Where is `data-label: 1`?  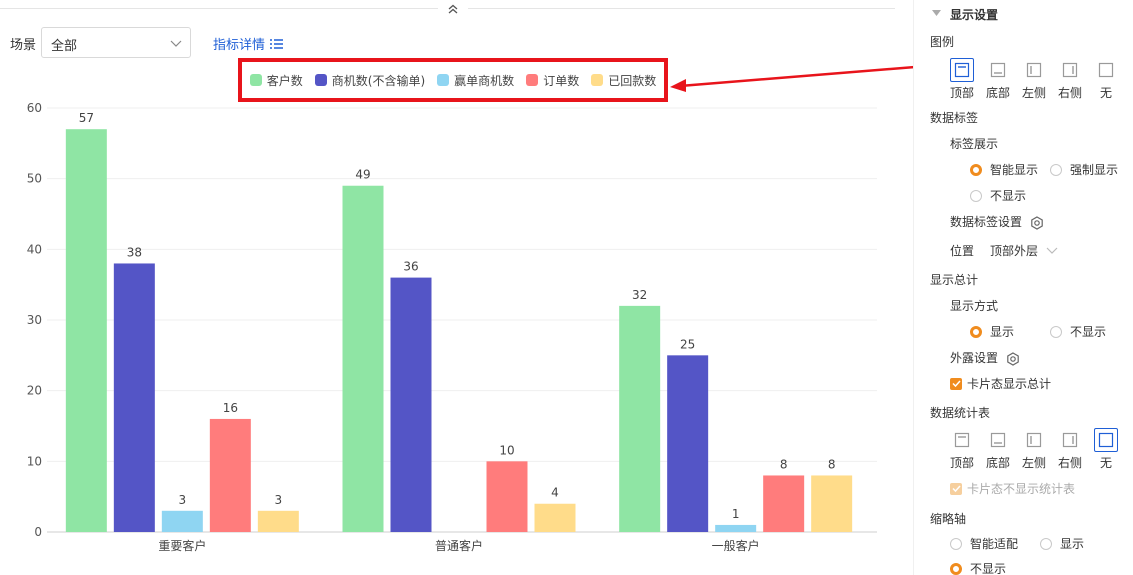 data-label: 1 is located at coordinates (736, 514).